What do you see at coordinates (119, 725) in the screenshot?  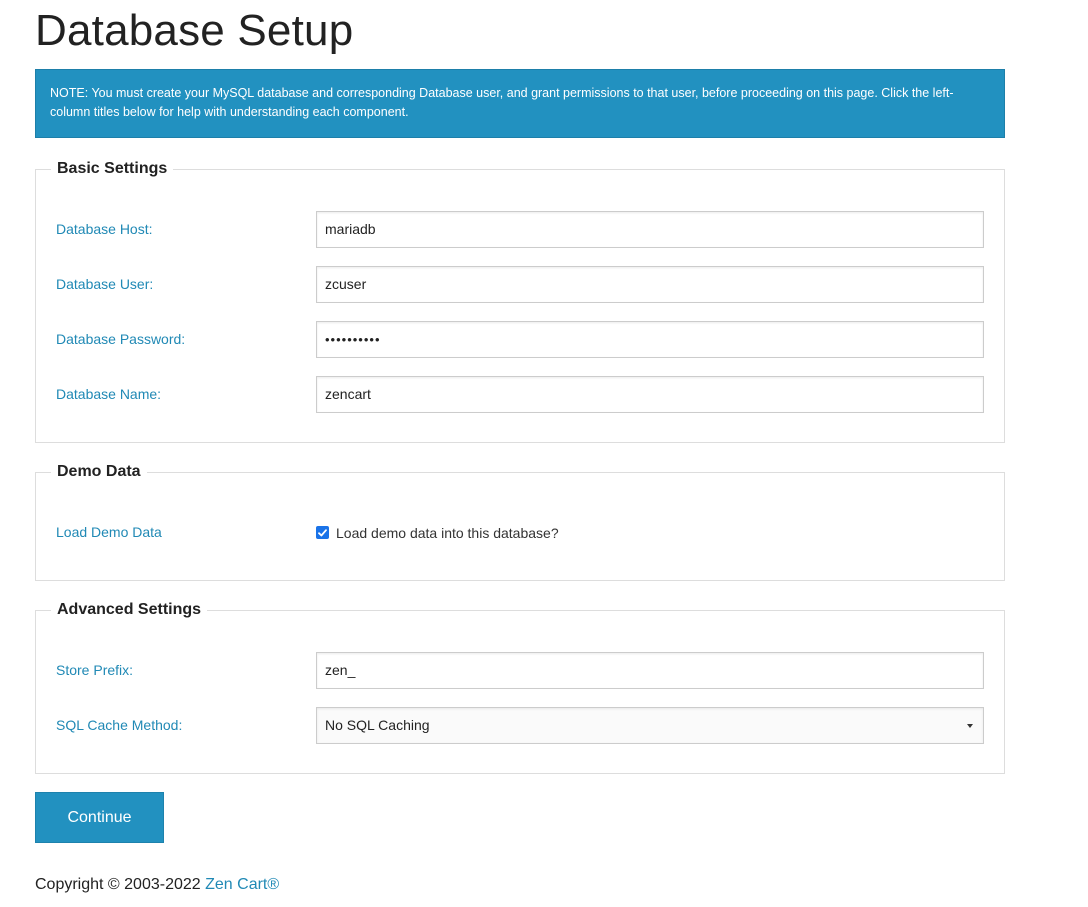 I see `sql-cache-method-label: SQL Cache Method:` at bounding box center [119, 725].